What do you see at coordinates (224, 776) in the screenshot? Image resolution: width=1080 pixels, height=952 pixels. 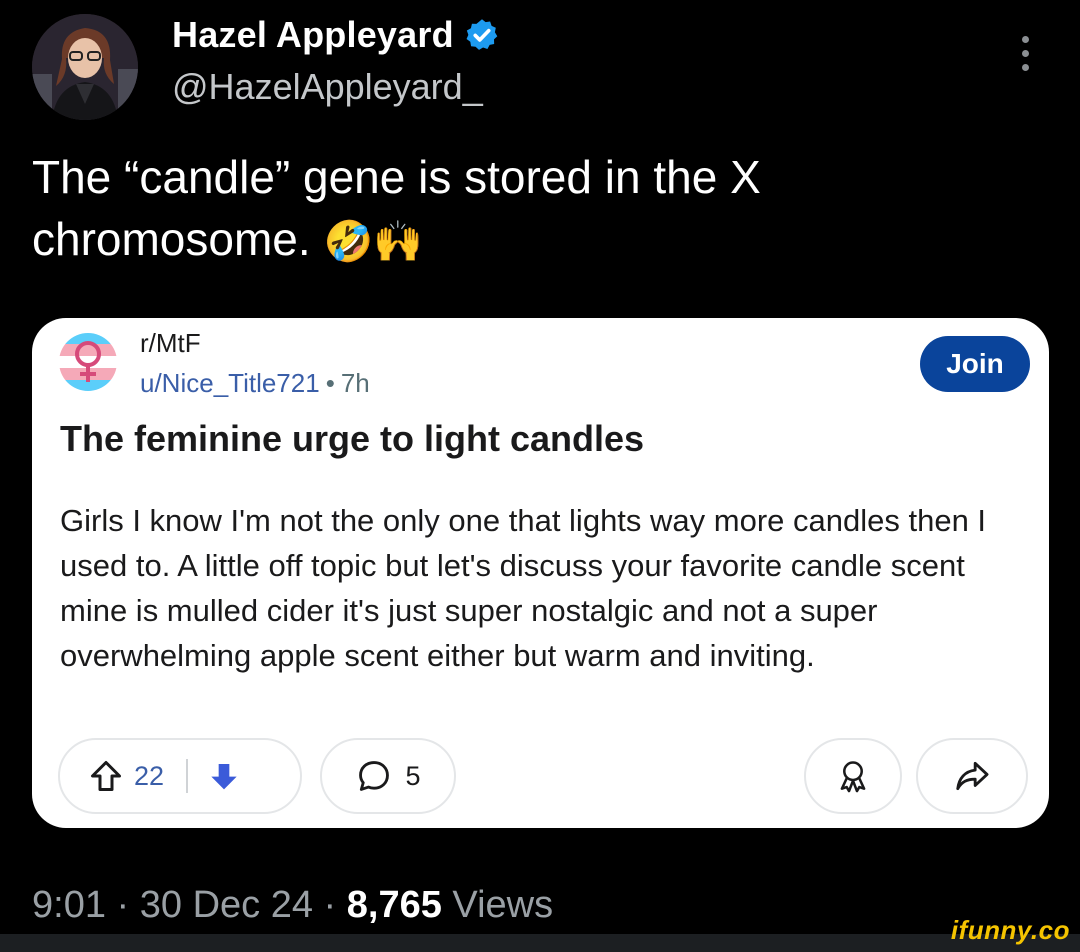 I see `downvote-icon` at bounding box center [224, 776].